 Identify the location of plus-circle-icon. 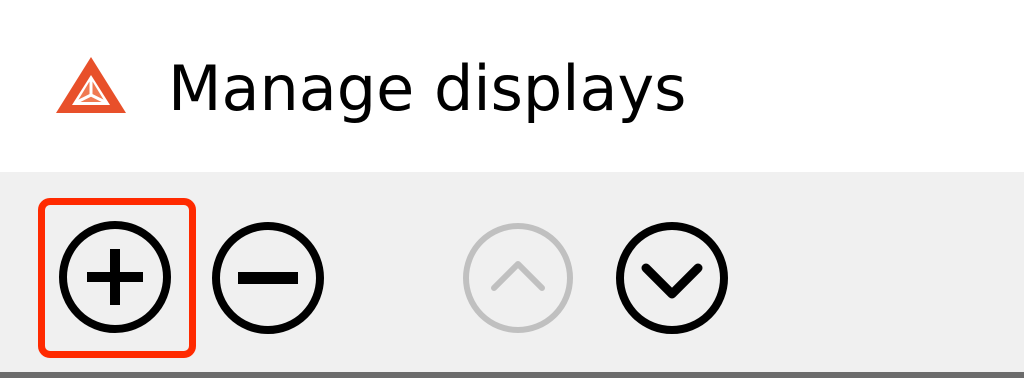
(115, 277).